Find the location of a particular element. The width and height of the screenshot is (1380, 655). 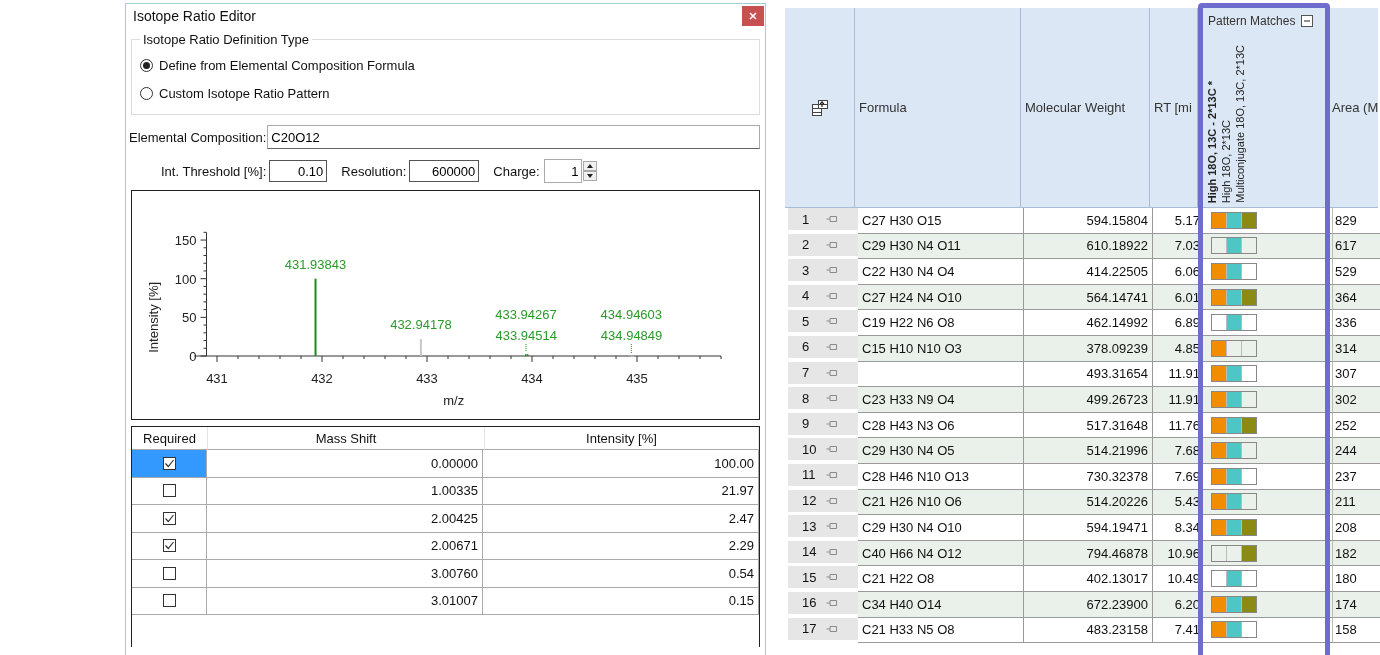

y-tick-label: 100 is located at coordinates (185, 279).